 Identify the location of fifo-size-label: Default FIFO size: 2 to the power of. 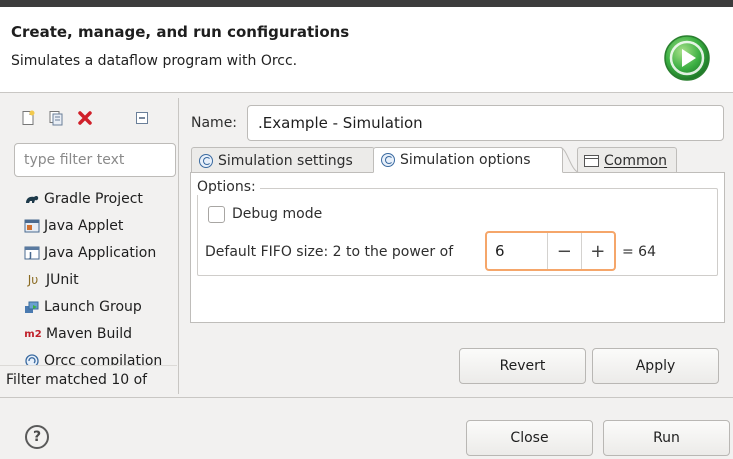
(329, 252).